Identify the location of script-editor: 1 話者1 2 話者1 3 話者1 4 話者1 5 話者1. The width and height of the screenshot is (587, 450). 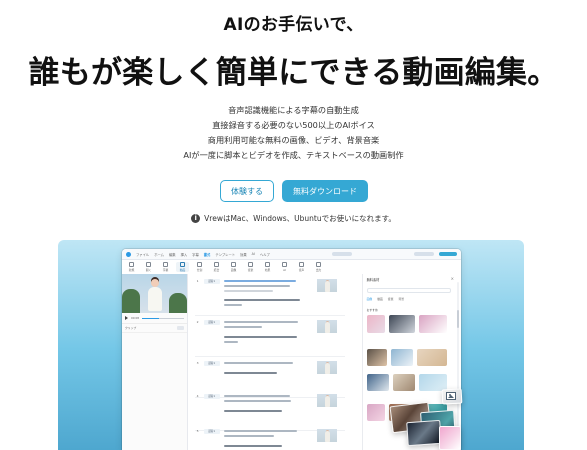
(275, 362).